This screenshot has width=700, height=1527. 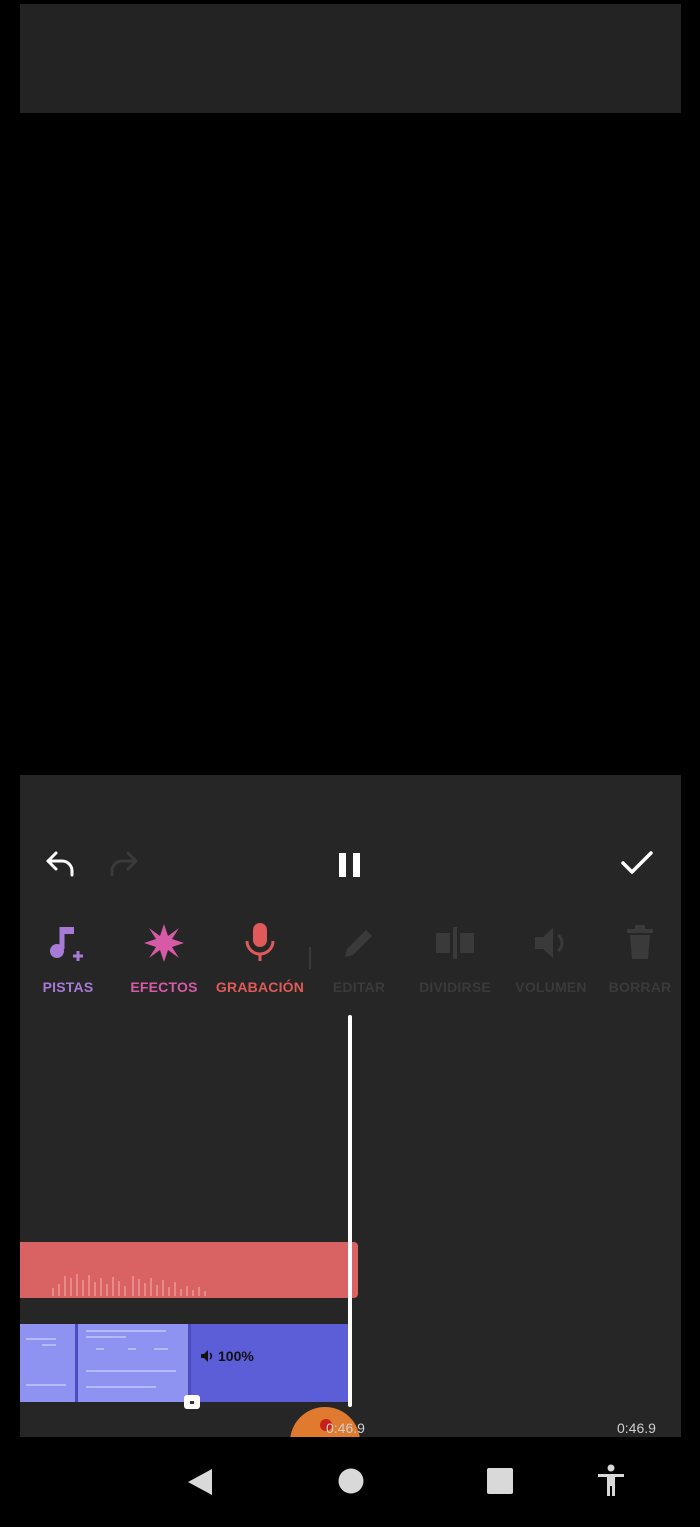 I want to click on tool-editar: EDITAR, so click(x=359, y=957).